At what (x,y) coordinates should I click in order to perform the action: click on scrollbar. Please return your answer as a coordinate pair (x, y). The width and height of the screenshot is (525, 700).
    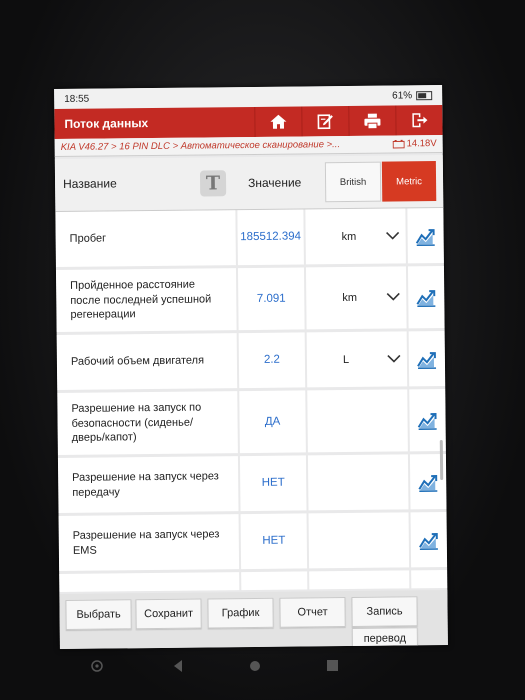
    Looking at the image, I should click on (441, 460).